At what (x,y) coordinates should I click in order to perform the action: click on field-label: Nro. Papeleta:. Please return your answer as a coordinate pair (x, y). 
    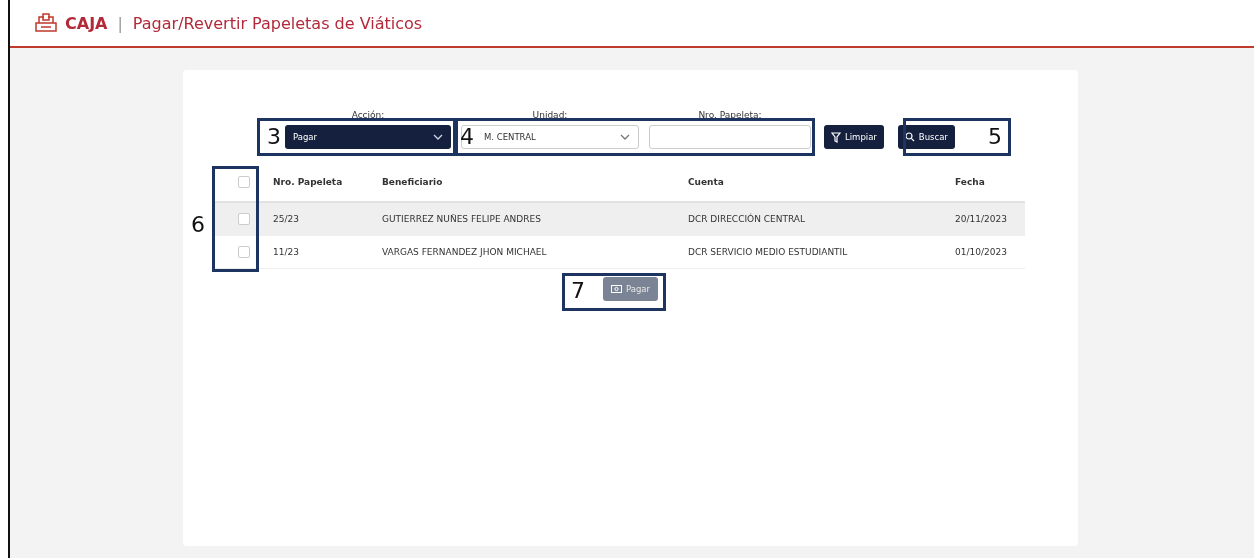
    Looking at the image, I should click on (730, 115).